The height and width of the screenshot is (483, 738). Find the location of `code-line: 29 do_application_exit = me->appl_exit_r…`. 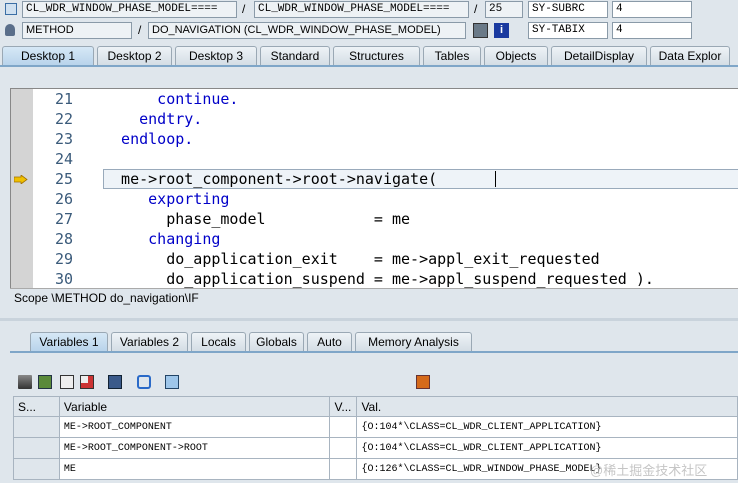

code-line: 29 do_application_exit = me->appl_exit_r… is located at coordinates (374, 259).